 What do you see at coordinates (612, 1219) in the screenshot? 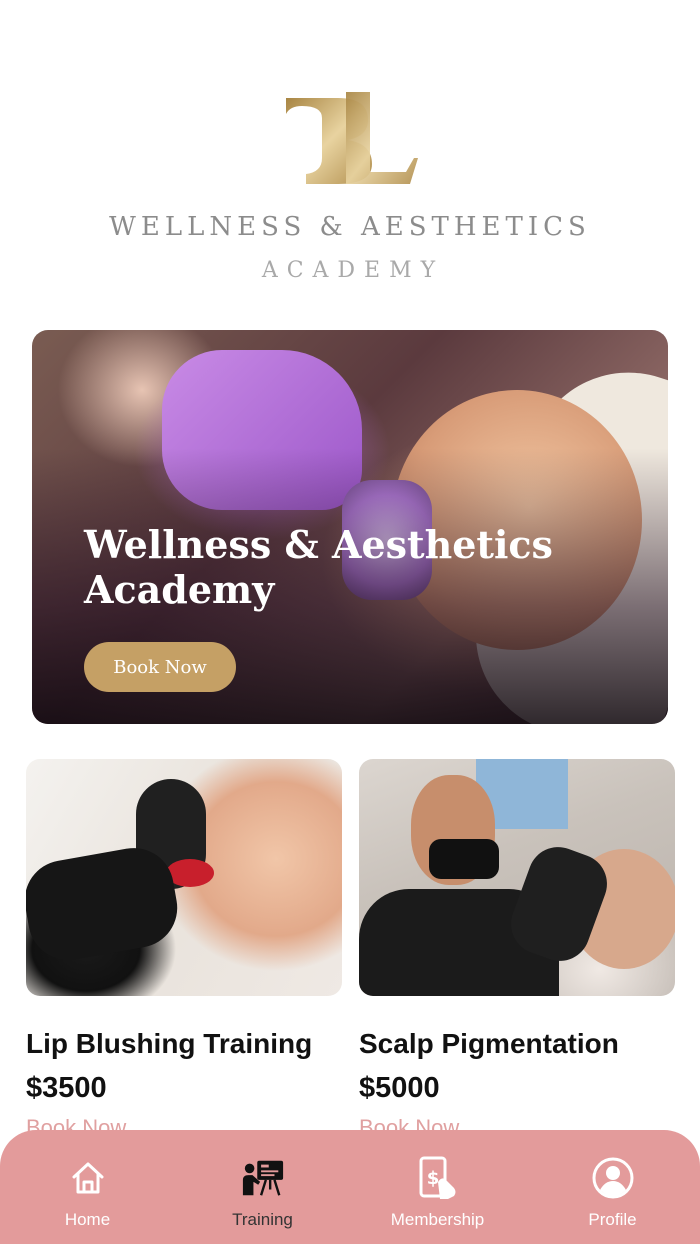
I see `nav-label-profile: Profile` at bounding box center [612, 1219].